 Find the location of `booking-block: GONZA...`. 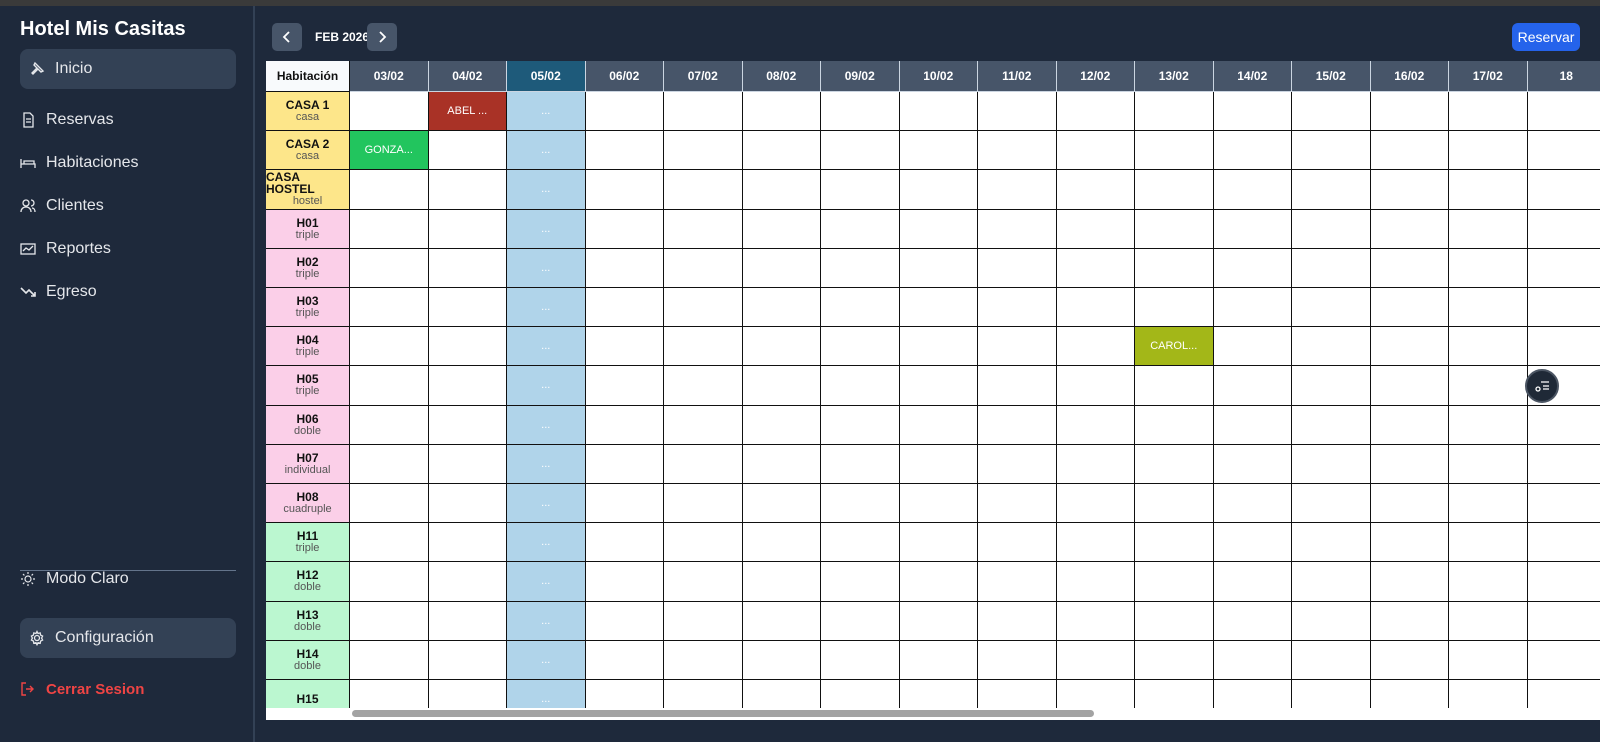

booking-block: GONZA... is located at coordinates (389, 150).